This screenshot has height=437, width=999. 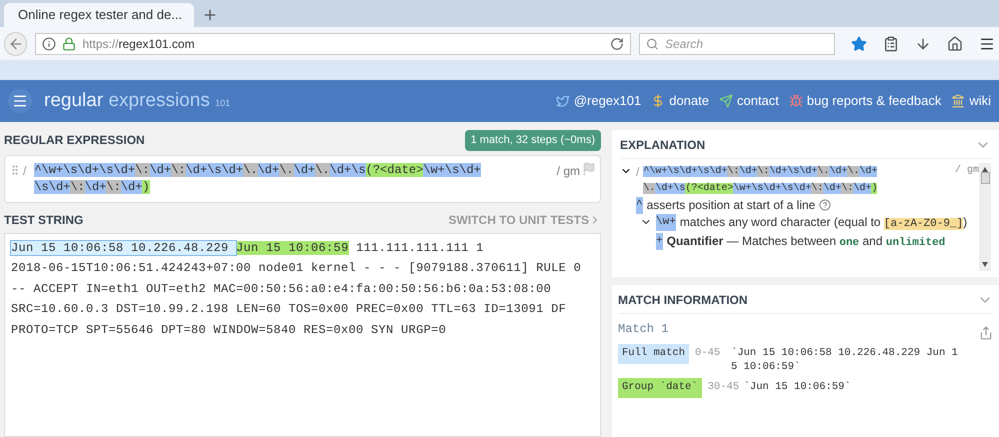 I want to click on nav-link: bug reports & feedback, so click(x=865, y=101).